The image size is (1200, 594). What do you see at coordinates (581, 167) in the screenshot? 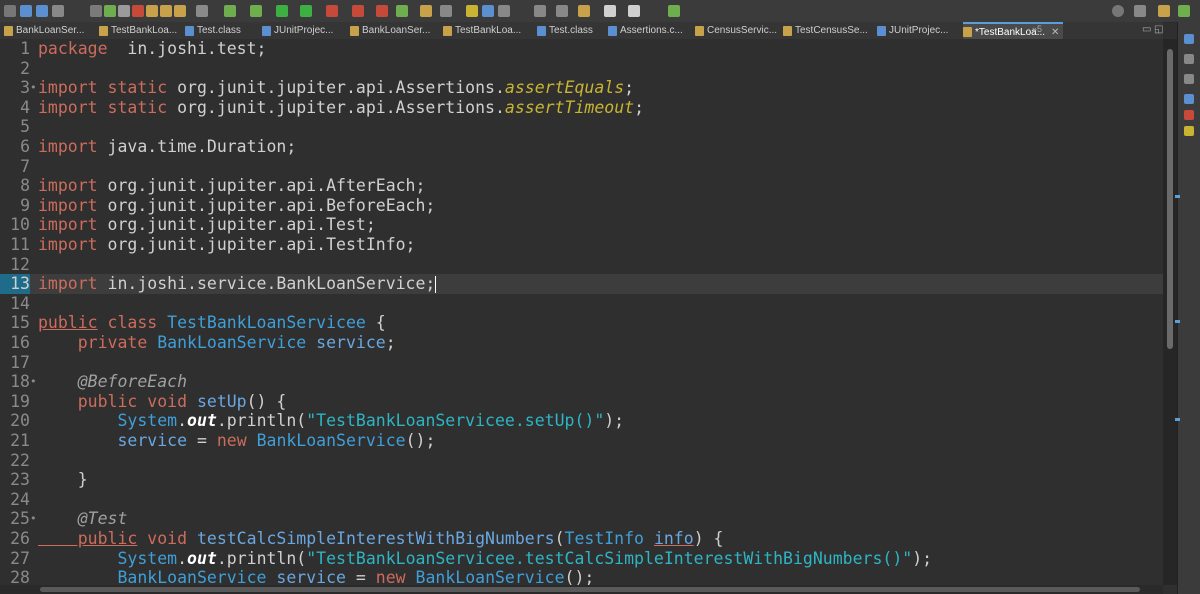
I see `code-line: 7` at bounding box center [581, 167].